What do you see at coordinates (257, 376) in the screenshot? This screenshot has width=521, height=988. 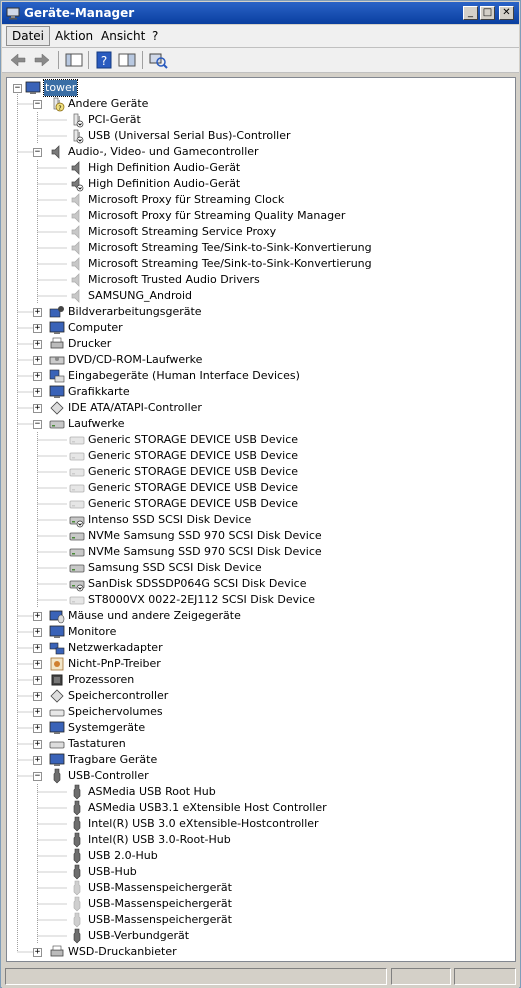 I see `tree-group: + Eingabegeräte (Human Interface Devices)` at bounding box center [257, 376].